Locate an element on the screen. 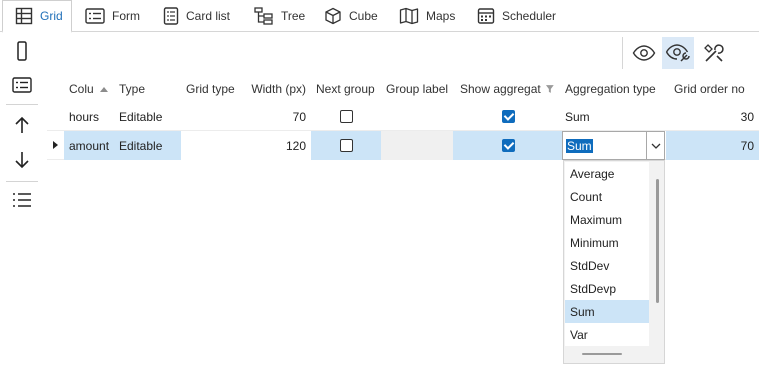 The image size is (759, 366). column-header-show-aggregation: Show aggregati is located at coordinates (507, 89).